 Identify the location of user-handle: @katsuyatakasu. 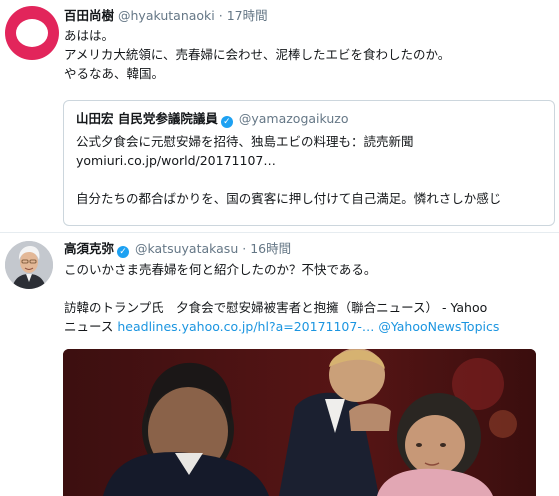
(186, 248).